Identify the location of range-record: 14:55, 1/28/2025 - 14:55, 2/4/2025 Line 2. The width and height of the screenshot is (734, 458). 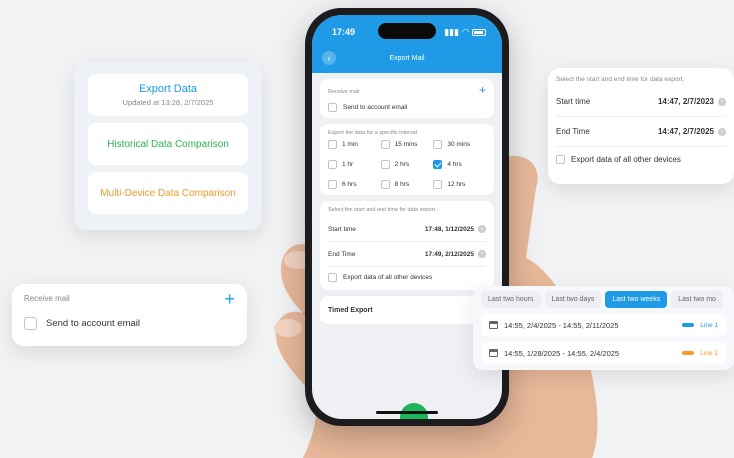
(603, 353).